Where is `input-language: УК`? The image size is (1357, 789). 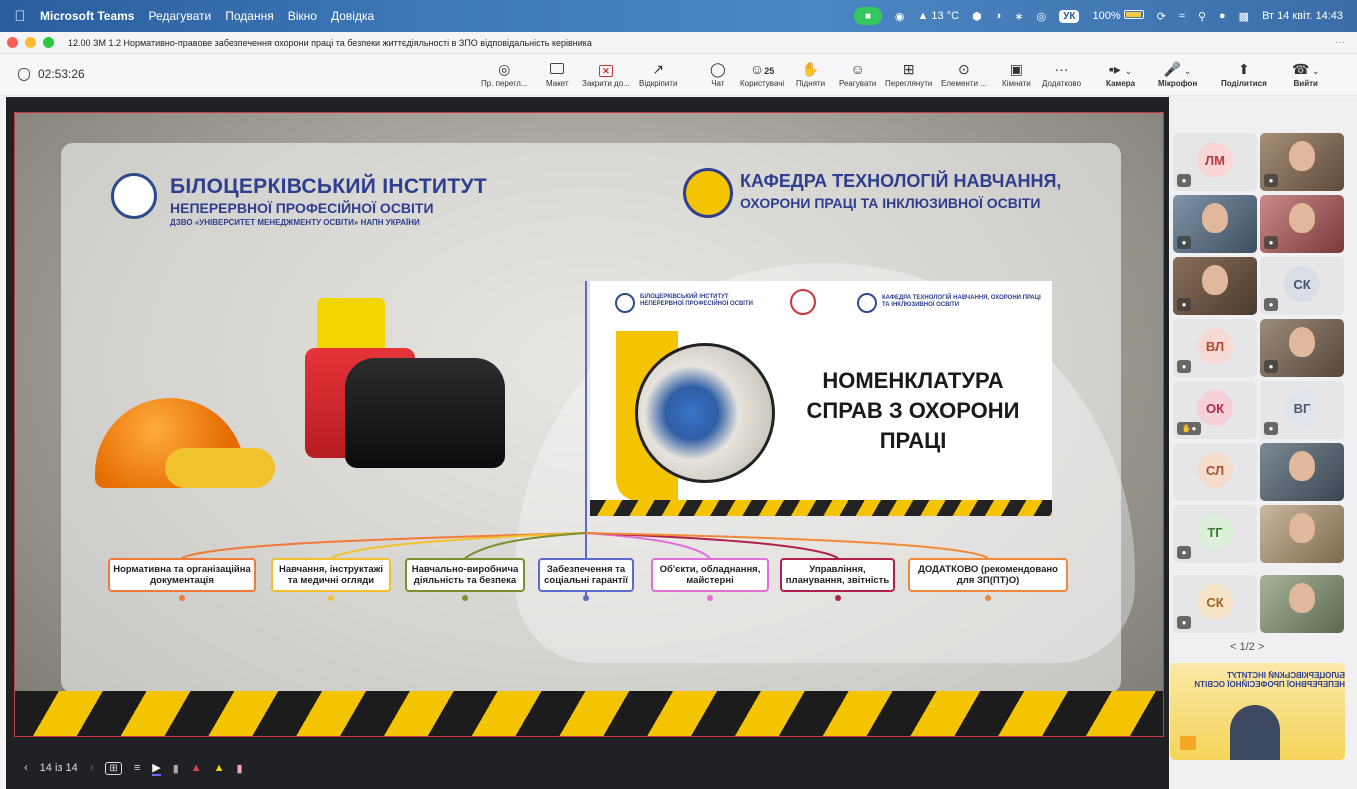
input-language: УК is located at coordinates (1069, 16).